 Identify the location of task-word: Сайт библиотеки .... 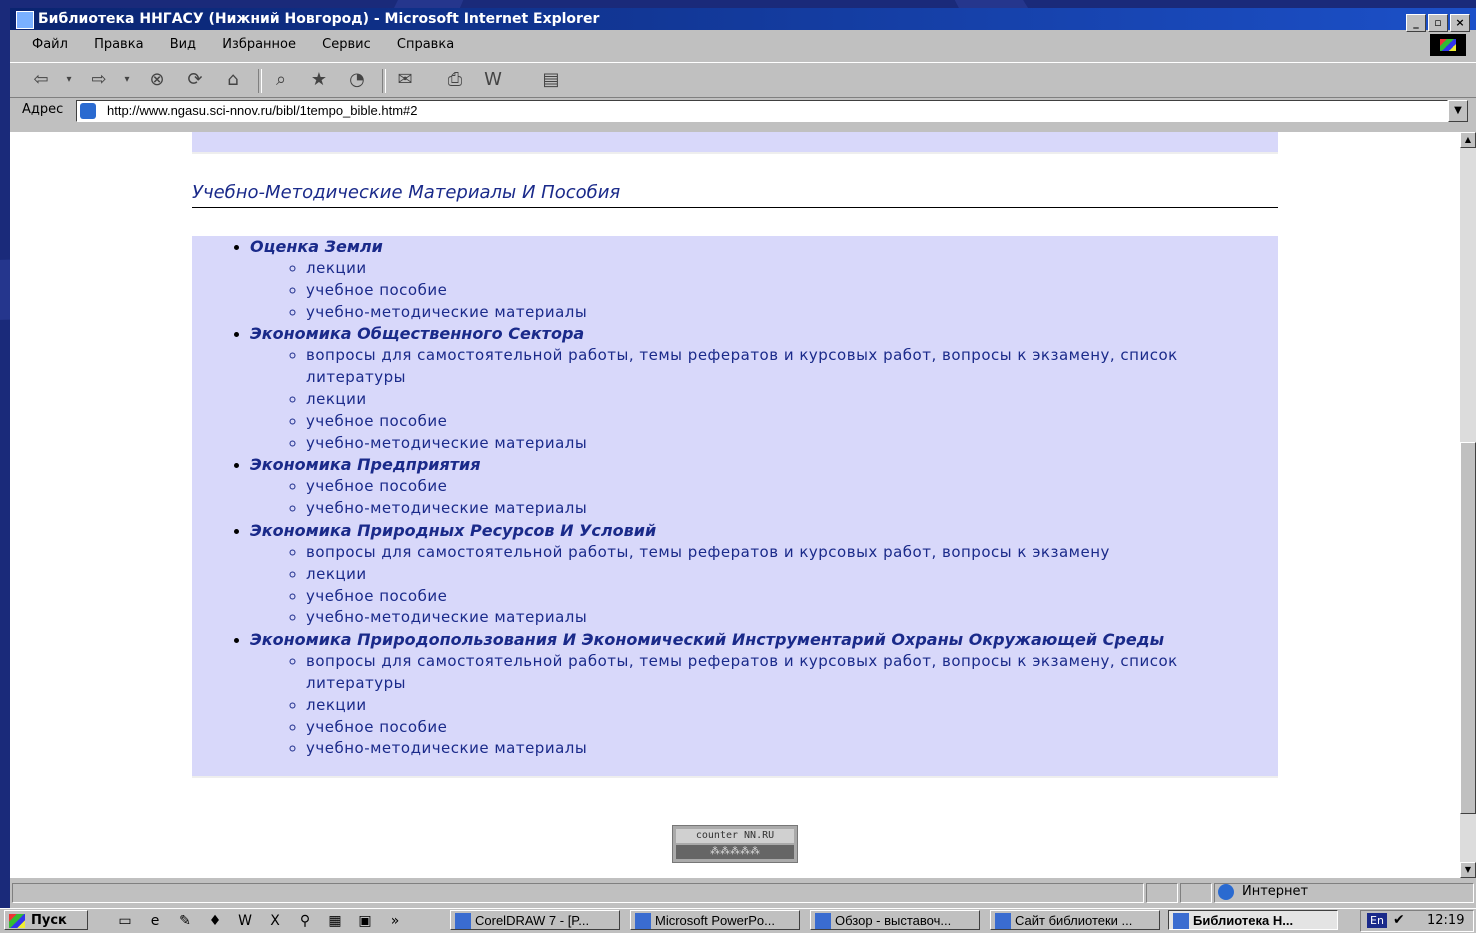
(1075, 920).